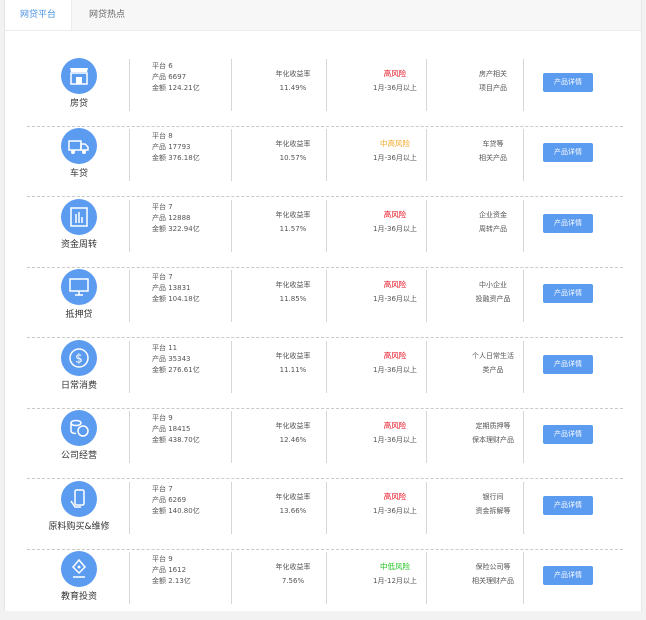 Image resolution: width=646 pixels, height=620 pixels. I want to click on tab-platforms: 网贷平台, so click(38, 15).